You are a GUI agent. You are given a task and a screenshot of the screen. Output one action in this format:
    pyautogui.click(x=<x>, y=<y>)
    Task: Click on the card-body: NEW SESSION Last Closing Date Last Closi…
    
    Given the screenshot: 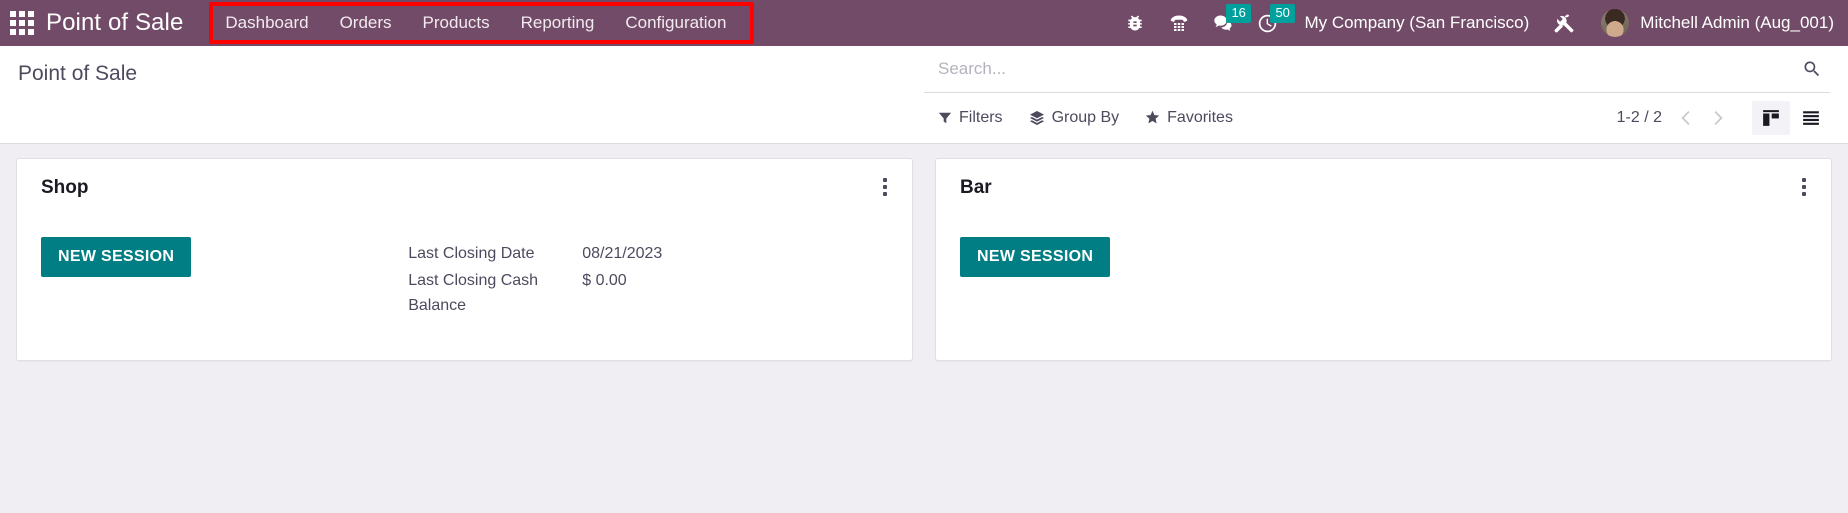 What is the action you would take?
    pyautogui.click(x=466, y=277)
    